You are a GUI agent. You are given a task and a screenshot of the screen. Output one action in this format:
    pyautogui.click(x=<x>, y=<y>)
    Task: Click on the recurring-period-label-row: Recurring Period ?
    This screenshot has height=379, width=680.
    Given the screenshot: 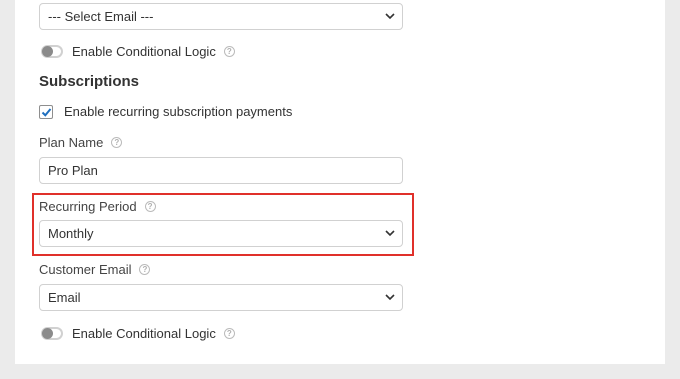 What is the action you would take?
    pyautogui.click(x=97, y=206)
    